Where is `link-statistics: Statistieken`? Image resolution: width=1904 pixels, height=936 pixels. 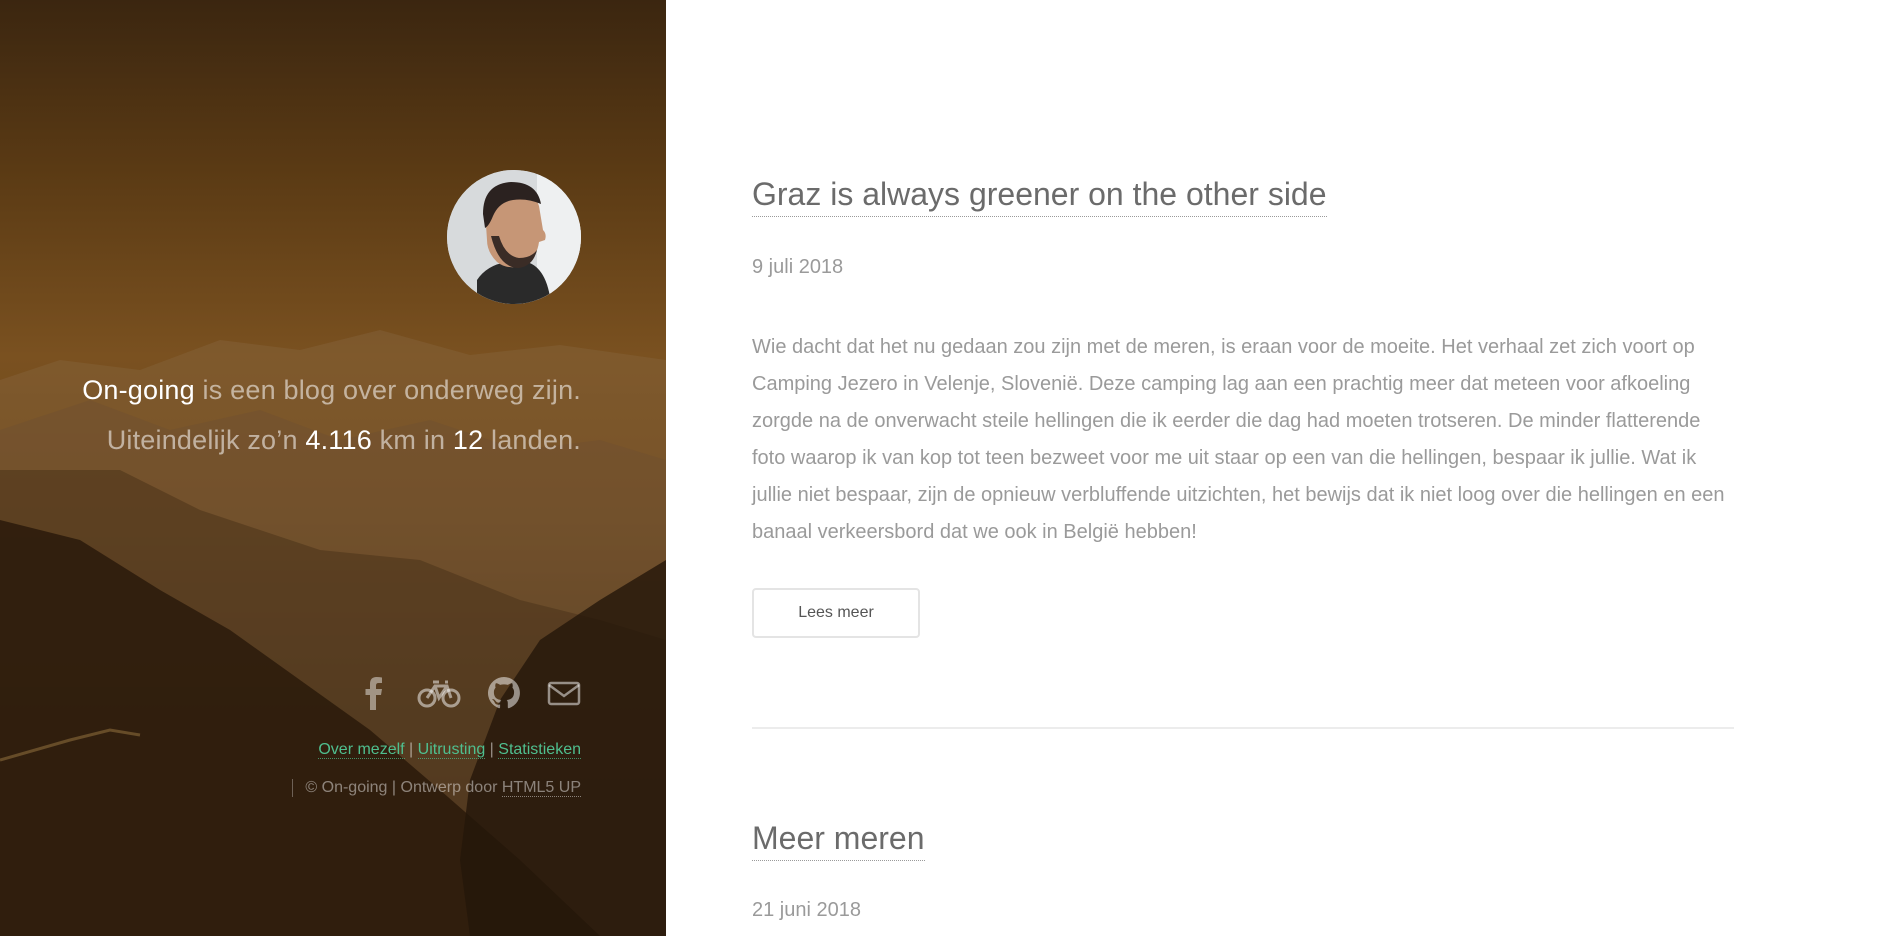 link-statistics: Statistieken is located at coordinates (539, 750).